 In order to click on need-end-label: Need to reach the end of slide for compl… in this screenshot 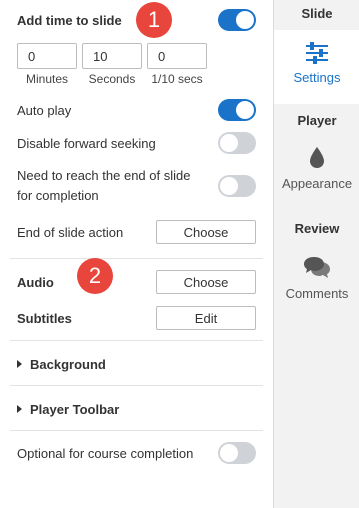, I will do `click(103, 186)`.